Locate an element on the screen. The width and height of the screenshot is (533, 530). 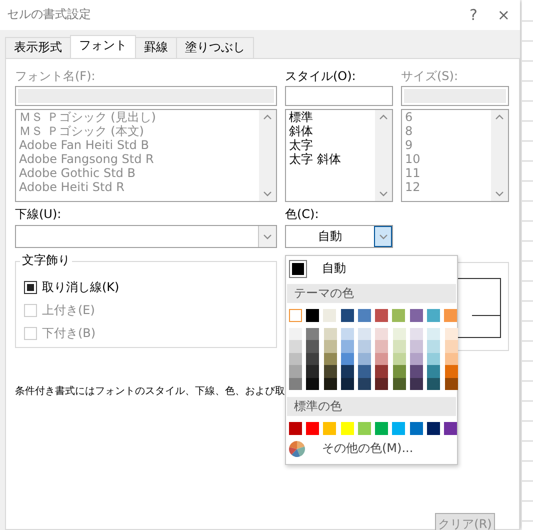
section-heading: テーマの色 is located at coordinates (371, 293).